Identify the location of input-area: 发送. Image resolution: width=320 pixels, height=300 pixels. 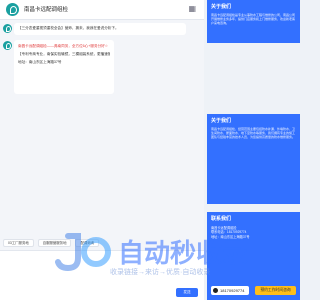
(102, 275).